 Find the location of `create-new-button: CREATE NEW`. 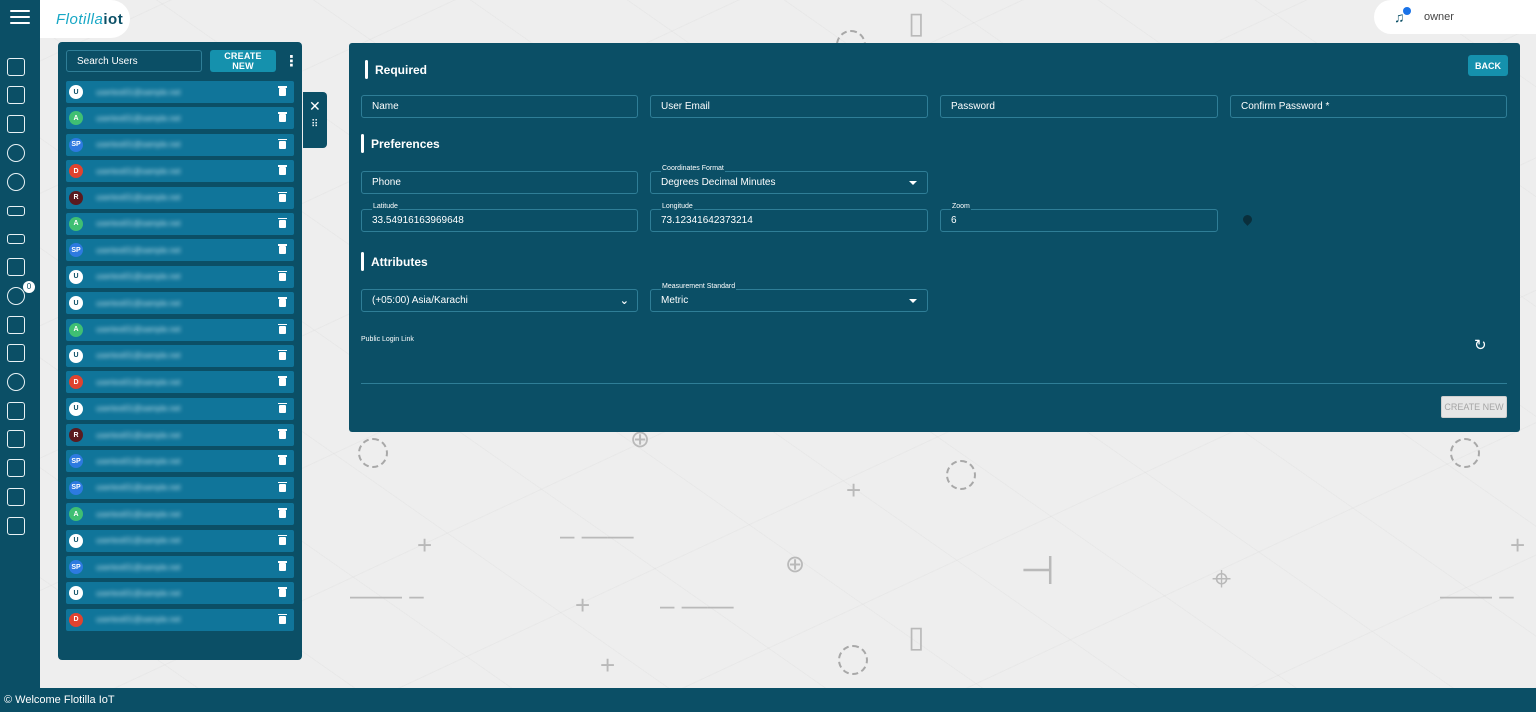

create-new-button: CREATE NEW is located at coordinates (1474, 407).